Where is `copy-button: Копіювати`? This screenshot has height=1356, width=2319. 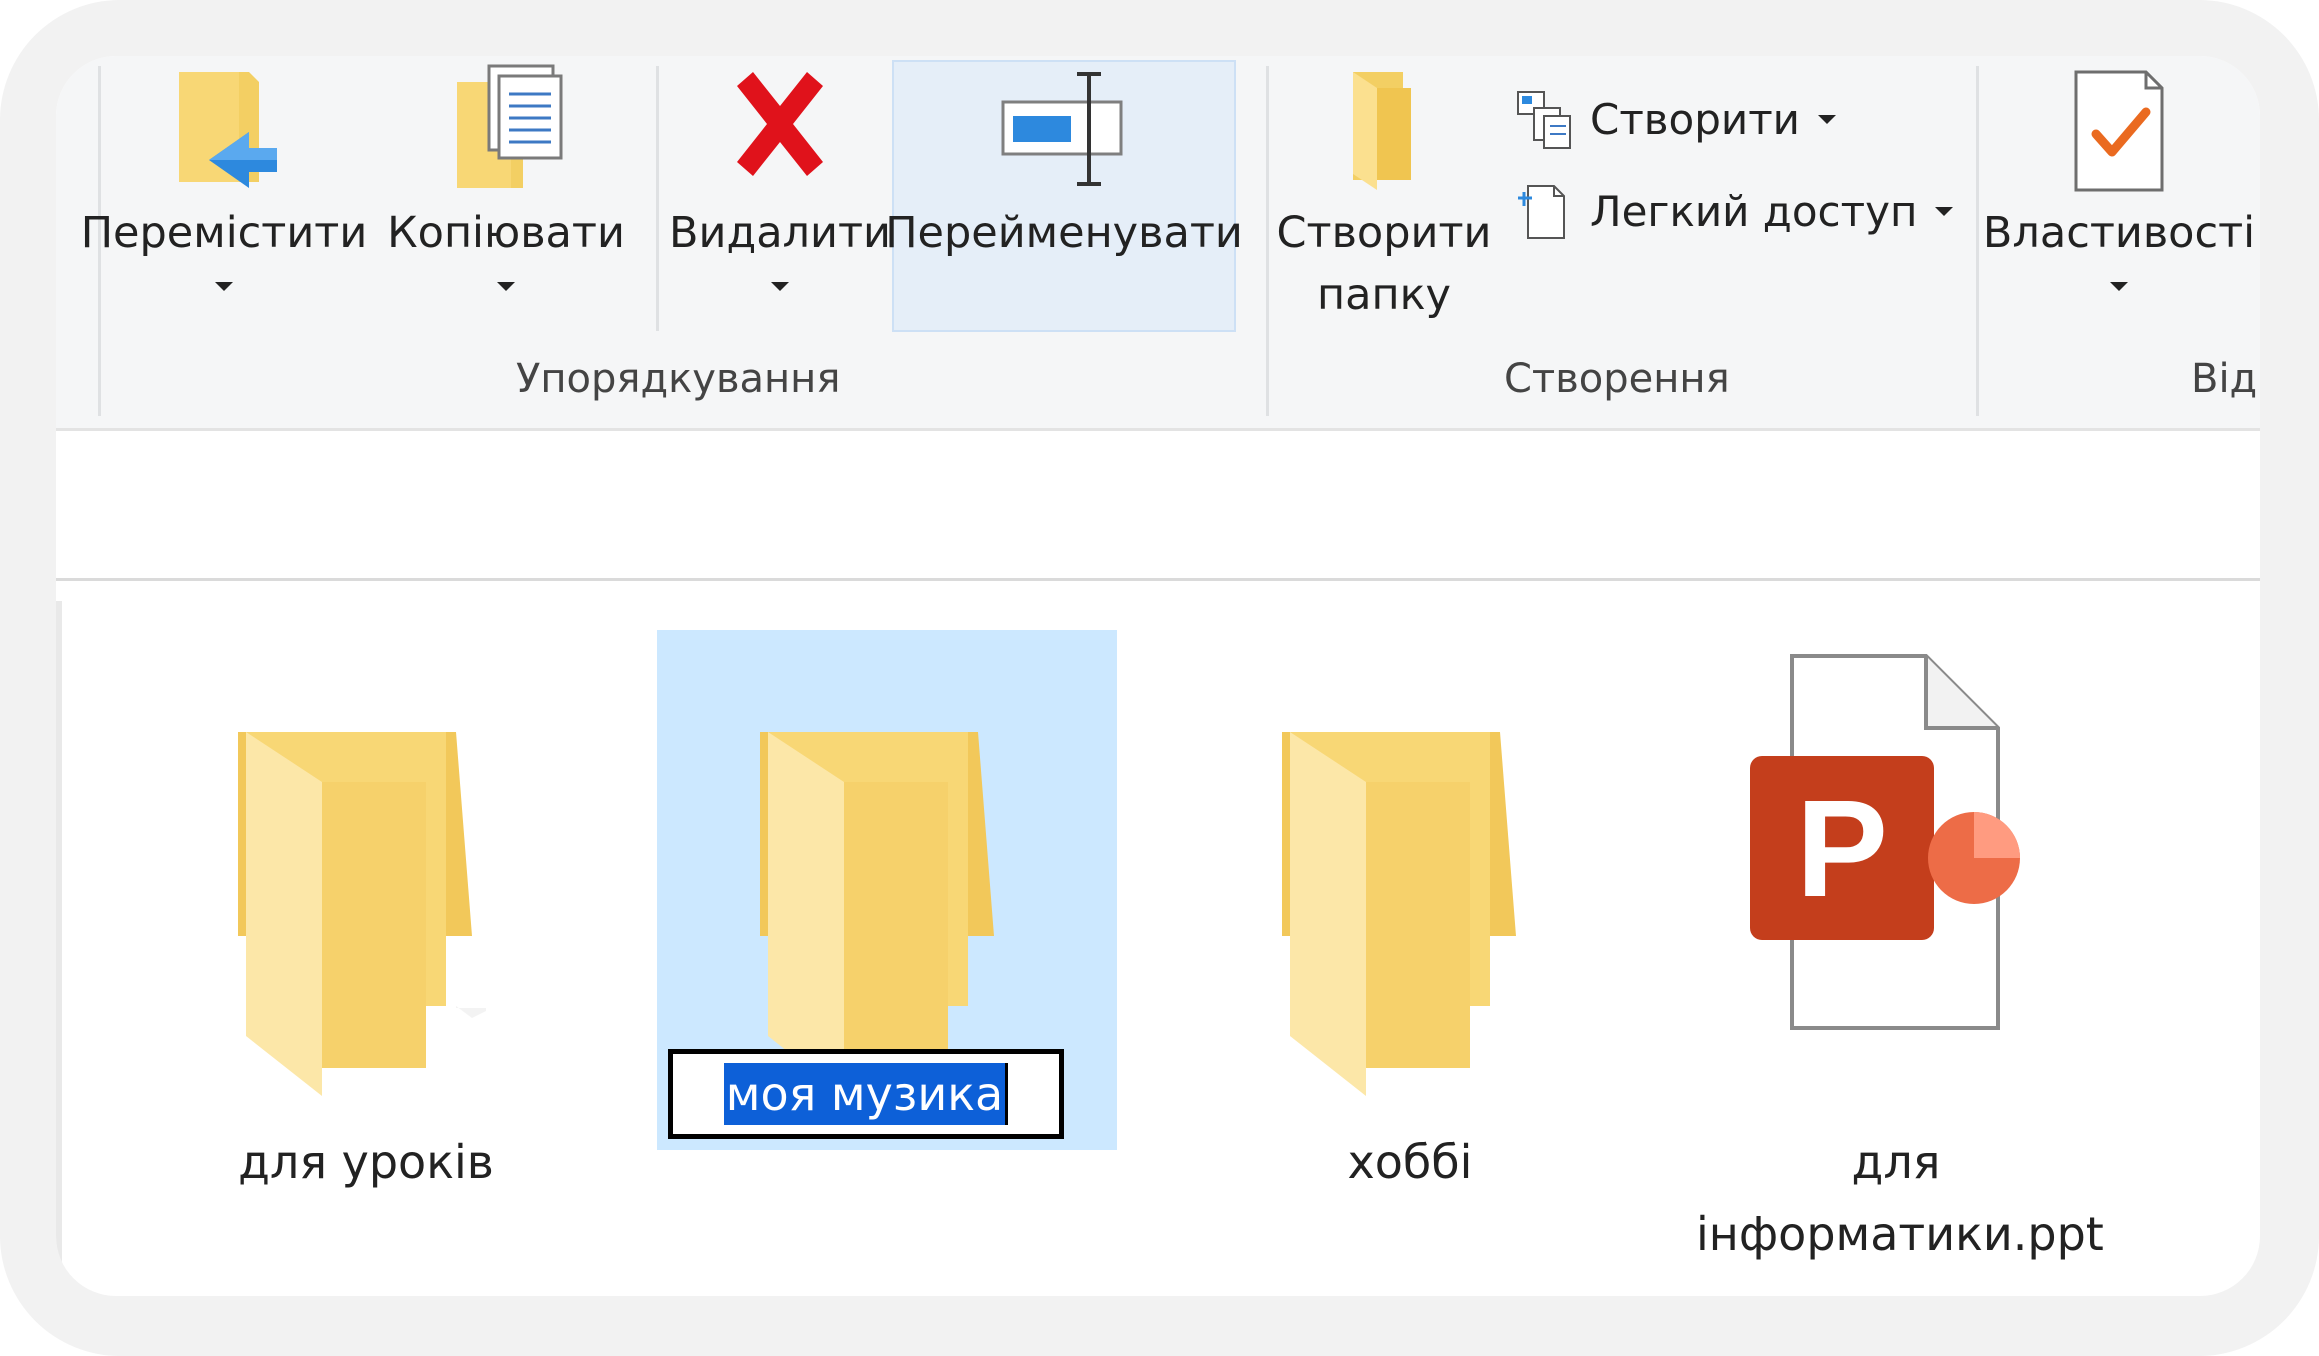
copy-button: Копіювати is located at coordinates (506, 176).